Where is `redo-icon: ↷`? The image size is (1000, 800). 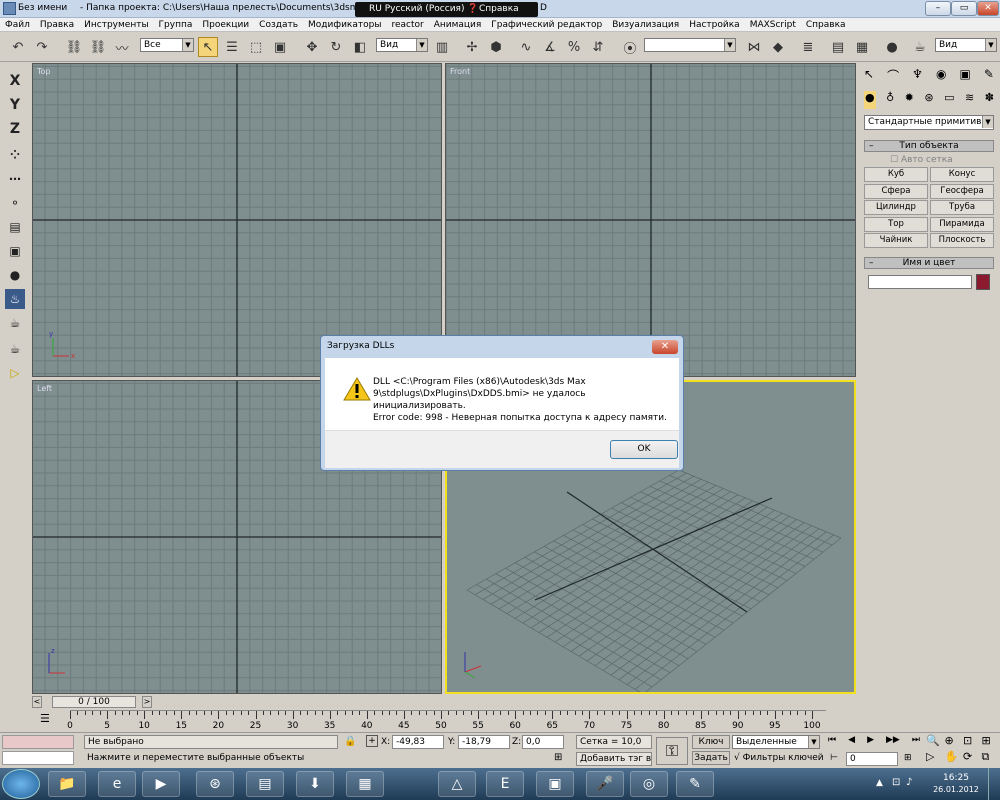
redo-icon: ↷ is located at coordinates (42, 47).